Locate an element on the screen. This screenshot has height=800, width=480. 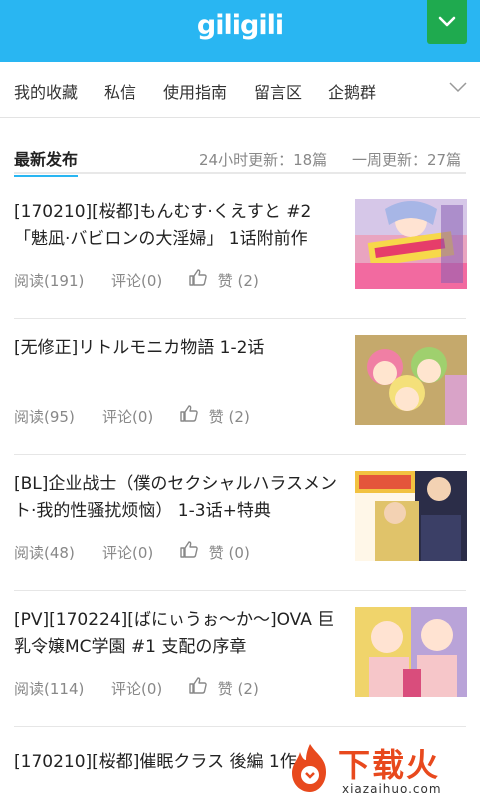
read-count: 阅读(48) is located at coordinates (44, 552).